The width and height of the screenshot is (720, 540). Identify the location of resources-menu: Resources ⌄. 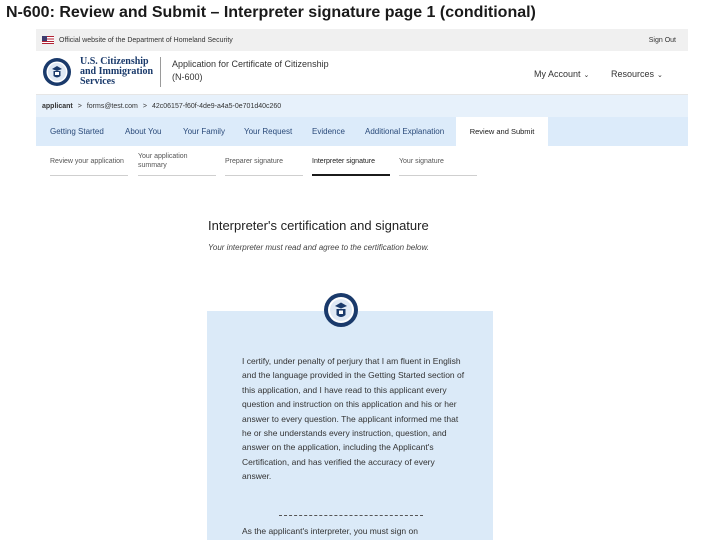
(637, 74).